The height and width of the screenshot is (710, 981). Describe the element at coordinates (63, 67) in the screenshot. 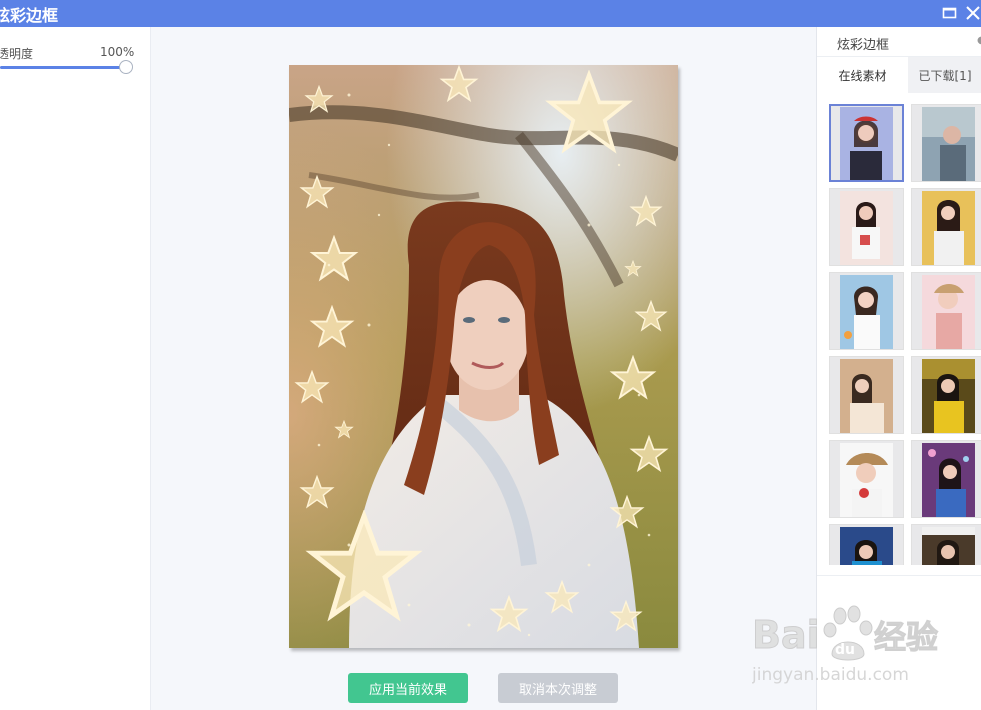

I see `opacity-slider-track` at that location.